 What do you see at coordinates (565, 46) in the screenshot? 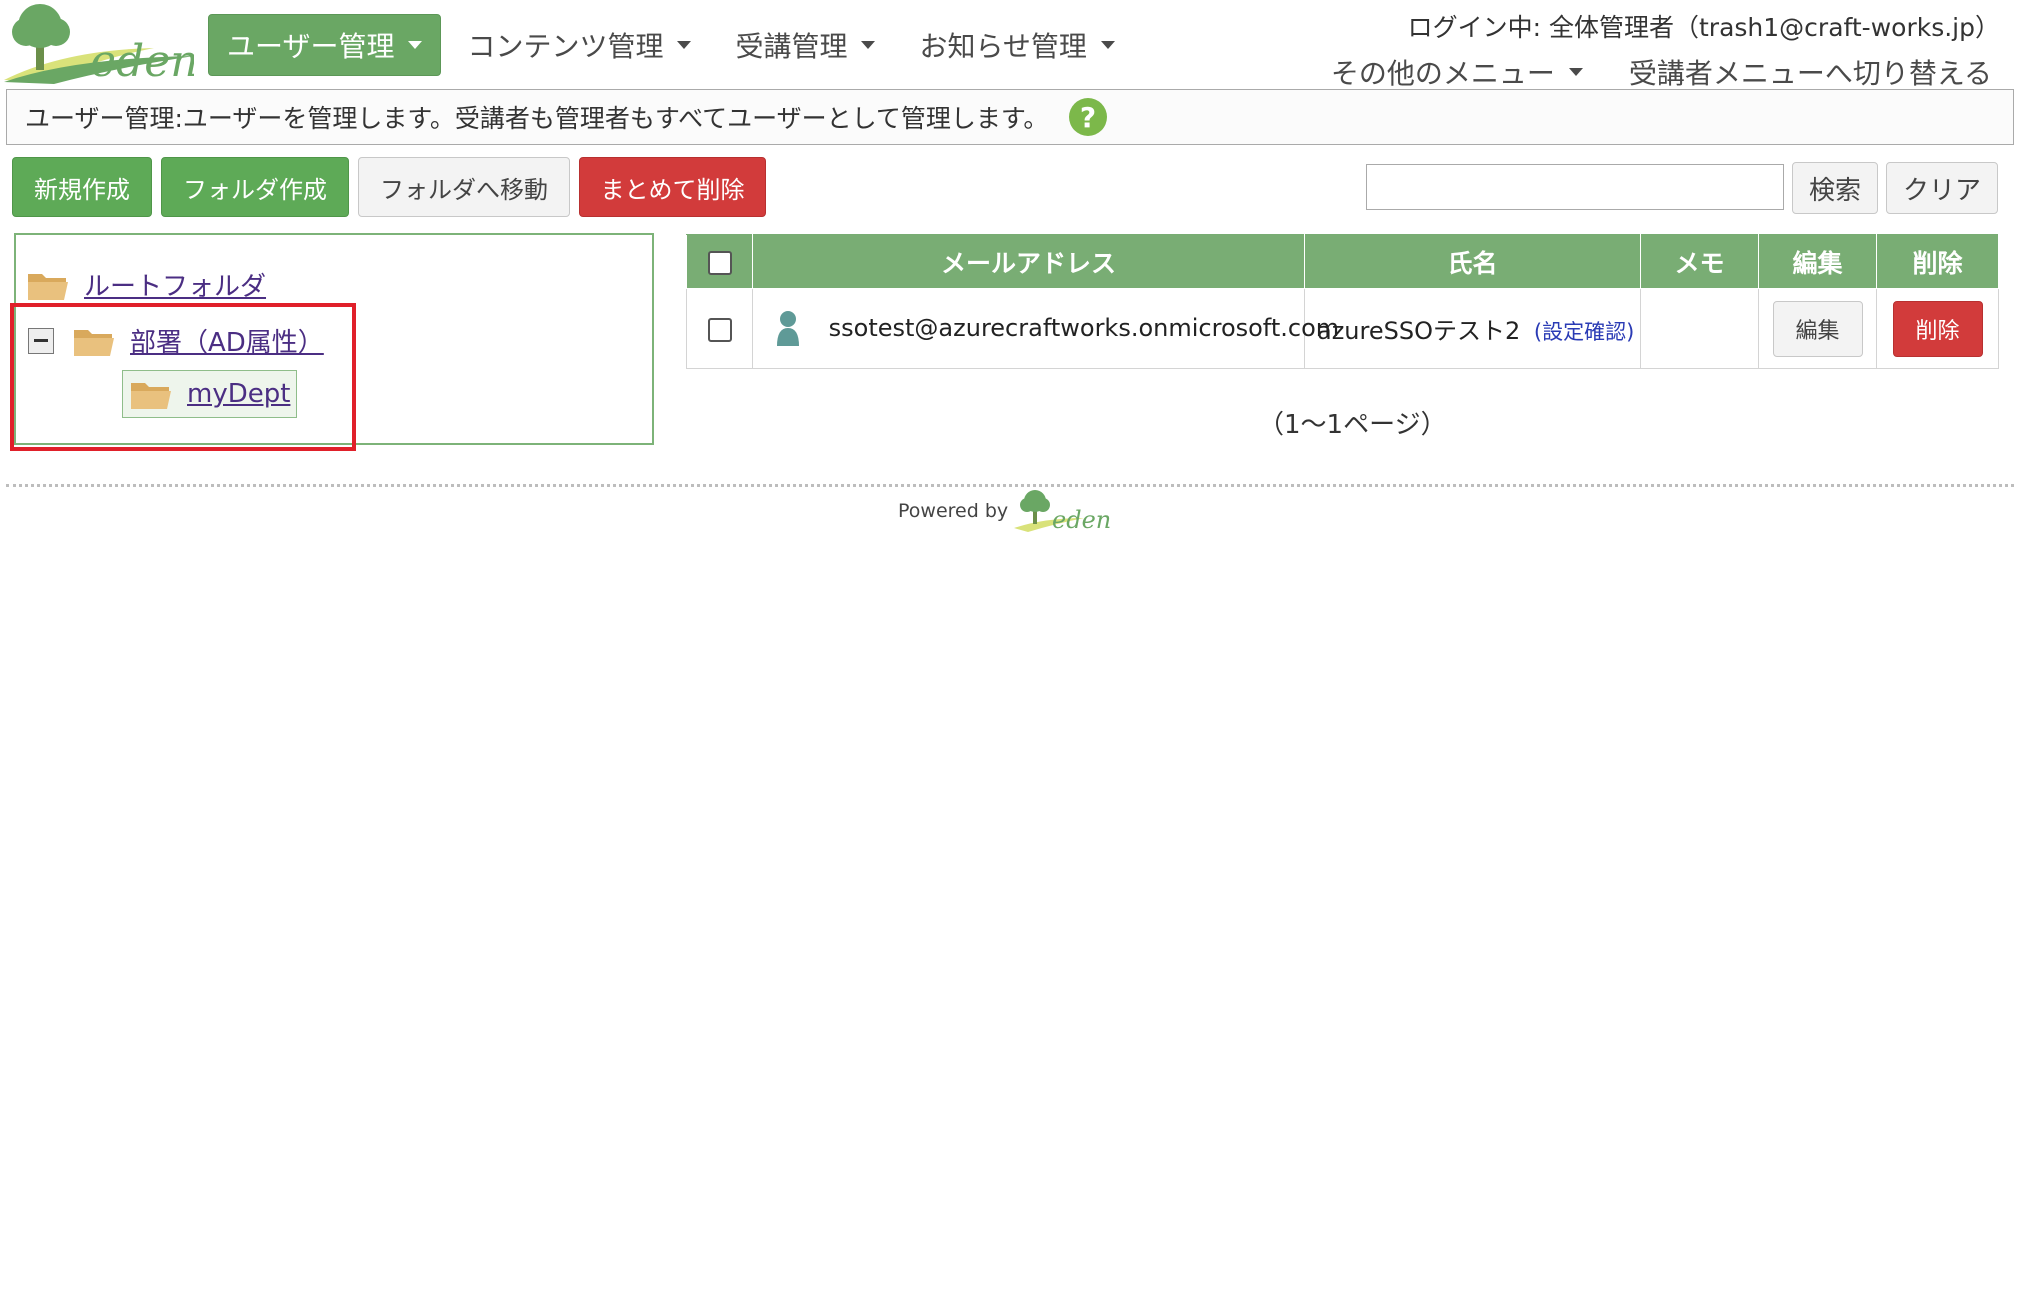
I see `nav-label: コンテンツ管理` at bounding box center [565, 46].